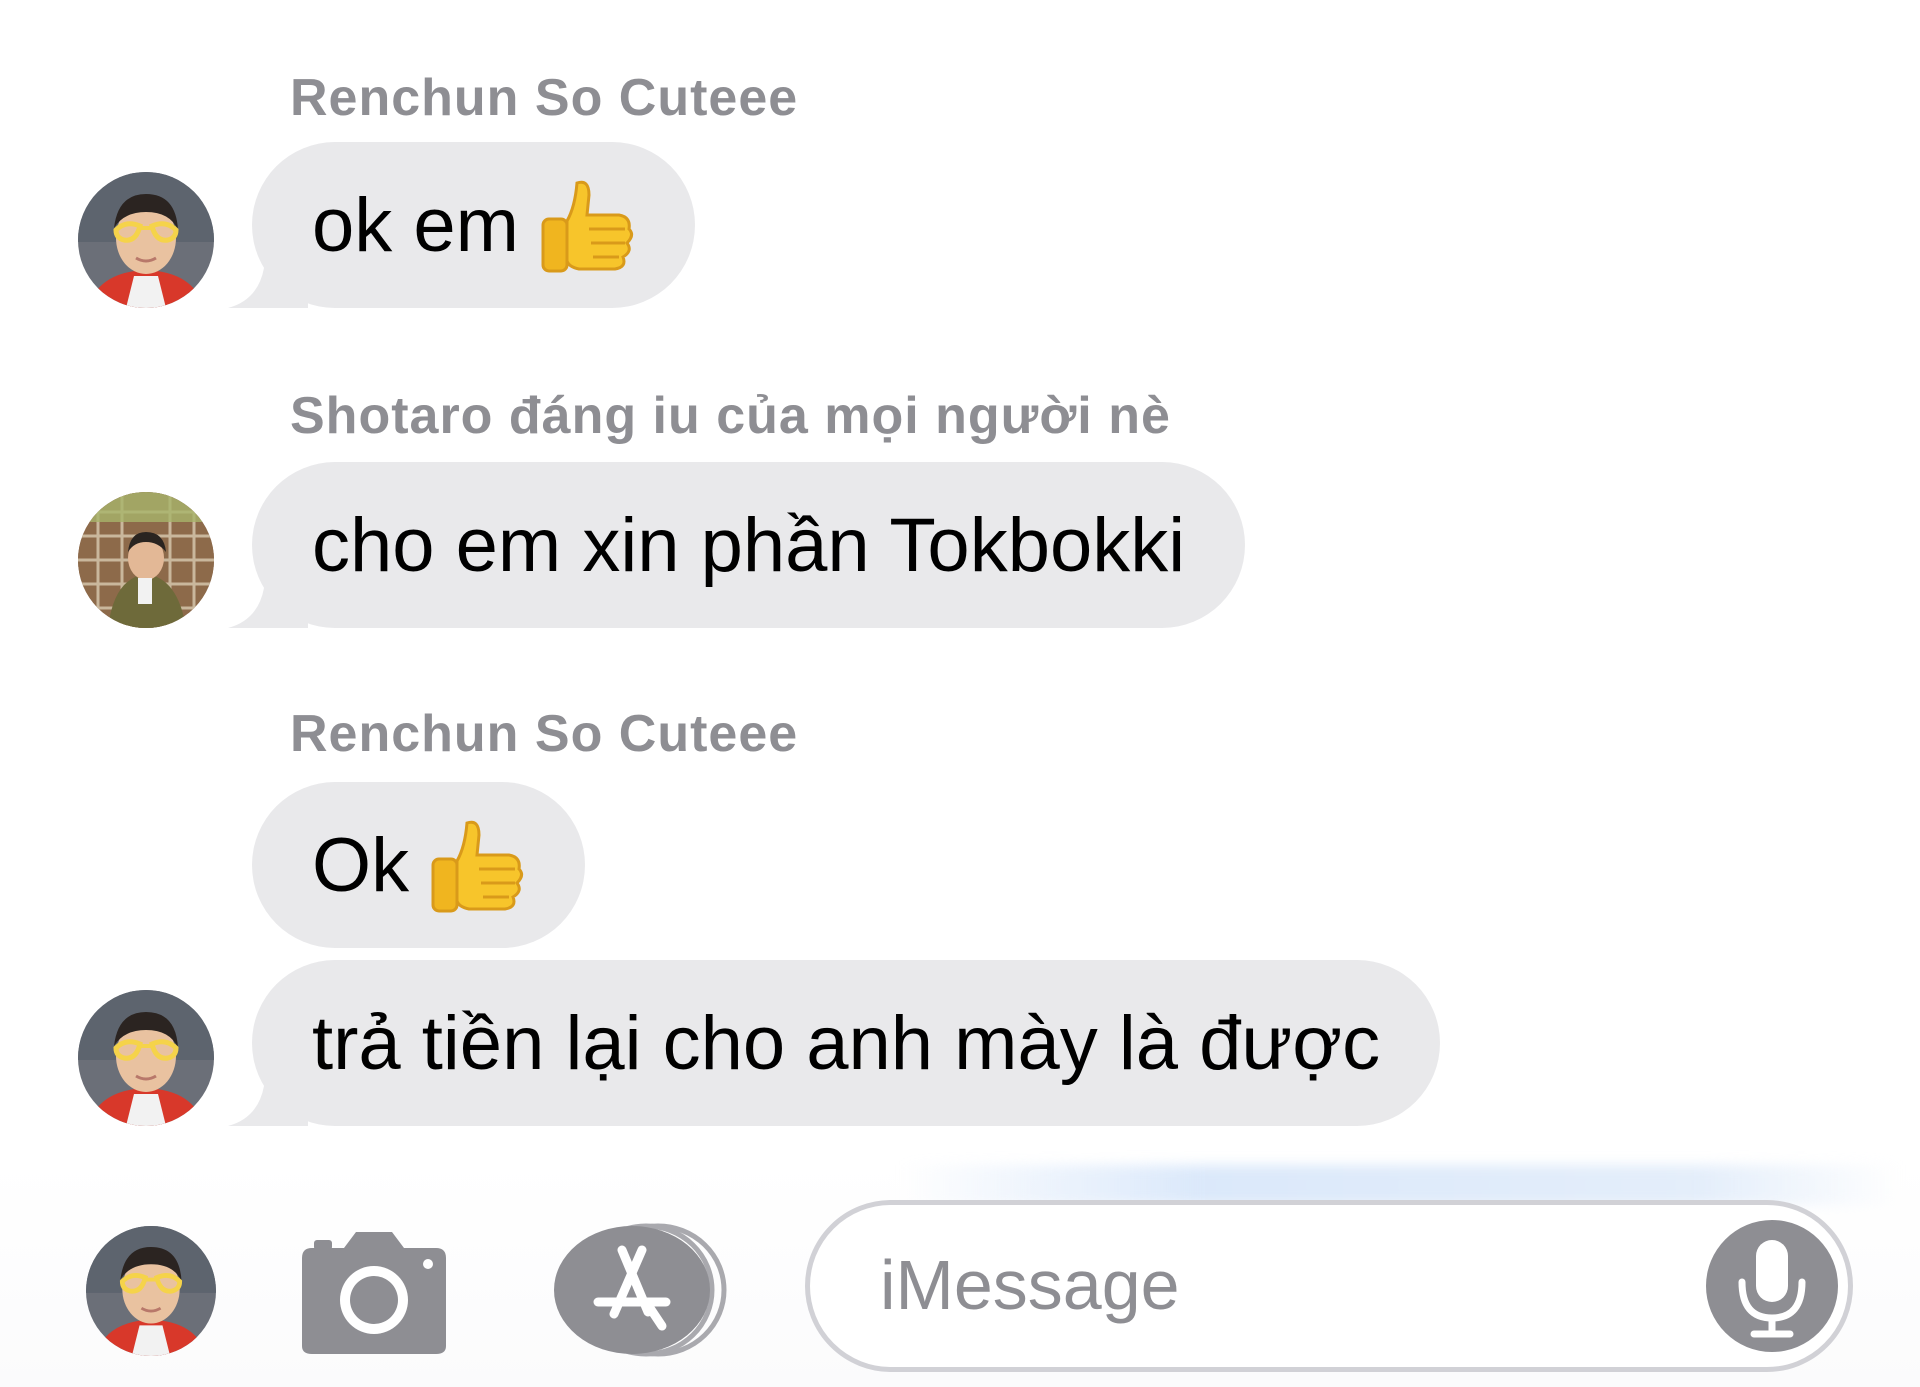 This screenshot has width=1920, height=1387. What do you see at coordinates (361, 865) in the screenshot?
I see `message-text: Ok` at bounding box center [361, 865].